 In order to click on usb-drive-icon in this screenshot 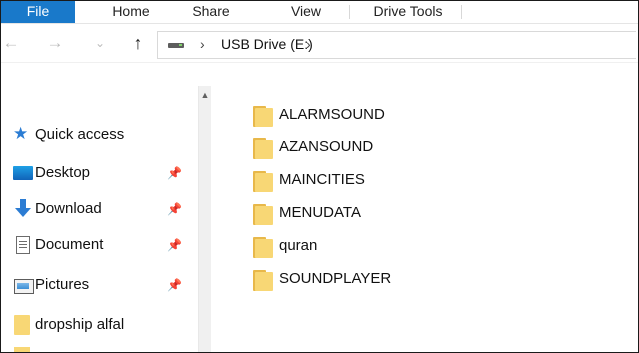, I will do `click(176, 45)`.